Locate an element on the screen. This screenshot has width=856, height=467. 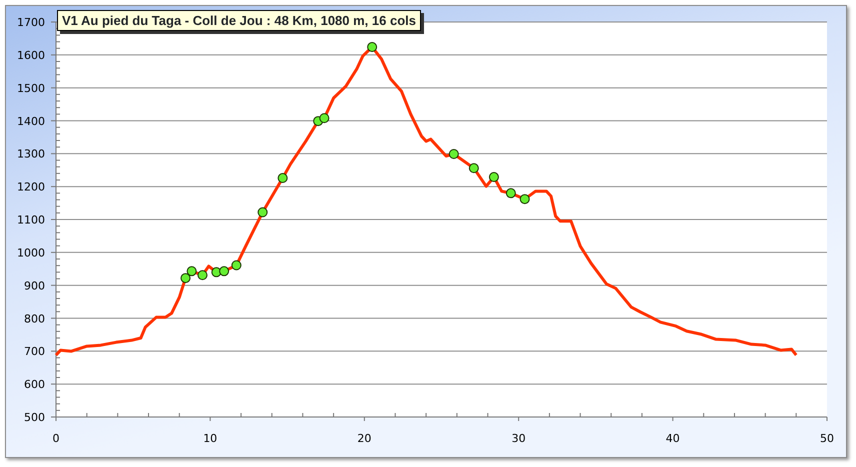
axis-label: 800 is located at coordinates (34, 319).